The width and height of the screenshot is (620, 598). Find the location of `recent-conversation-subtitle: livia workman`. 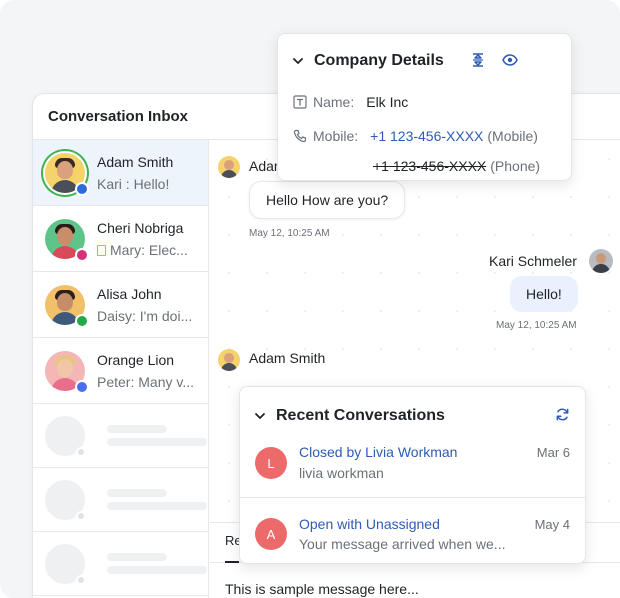

recent-conversation-subtitle: livia workman is located at coordinates (341, 473).